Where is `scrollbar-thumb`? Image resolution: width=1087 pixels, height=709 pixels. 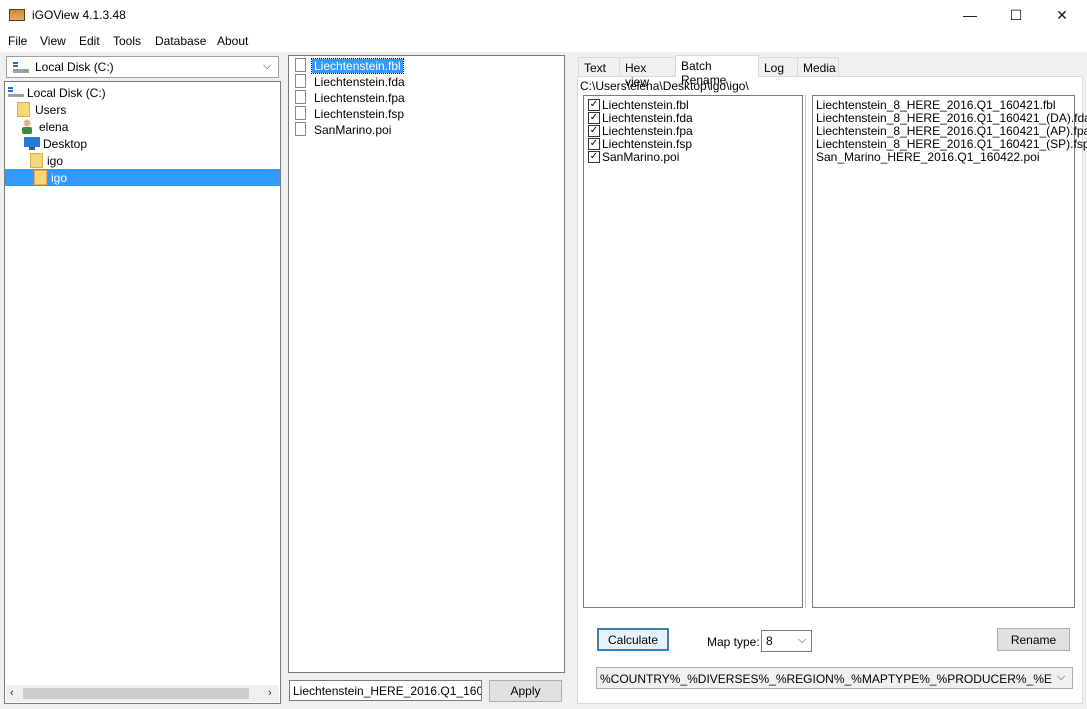 scrollbar-thumb is located at coordinates (136, 693).